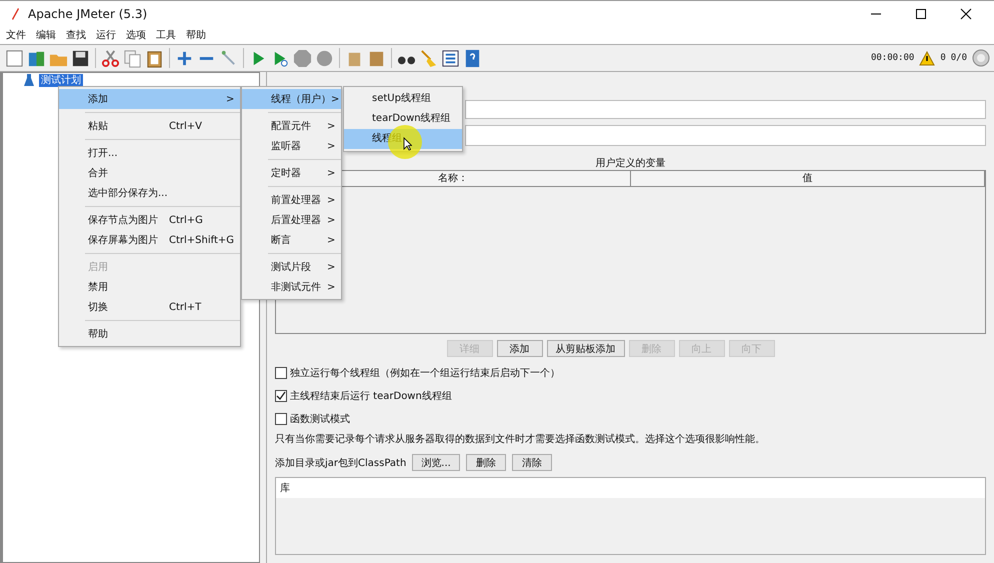 This screenshot has height=563, width=994. Describe the element at coordinates (585, 348) in the screenshot. I see `table-button: 从剪贴板添加` at that location.